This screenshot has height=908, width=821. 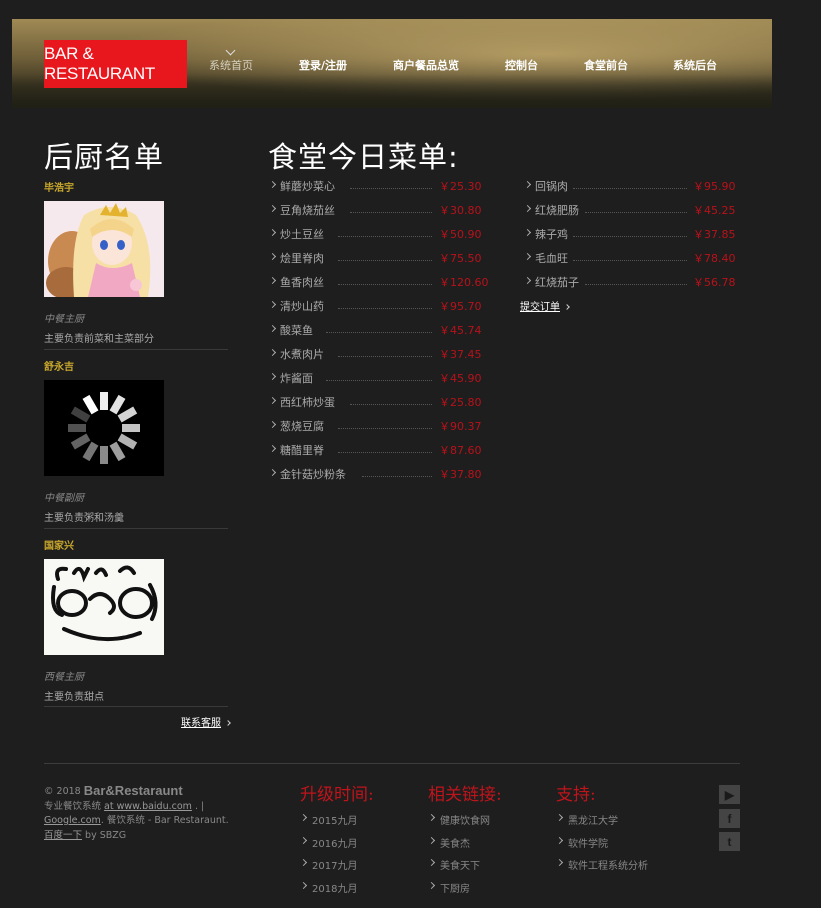 I want to click on contact-support-link: 联系客服, so click(x=206, y=721).